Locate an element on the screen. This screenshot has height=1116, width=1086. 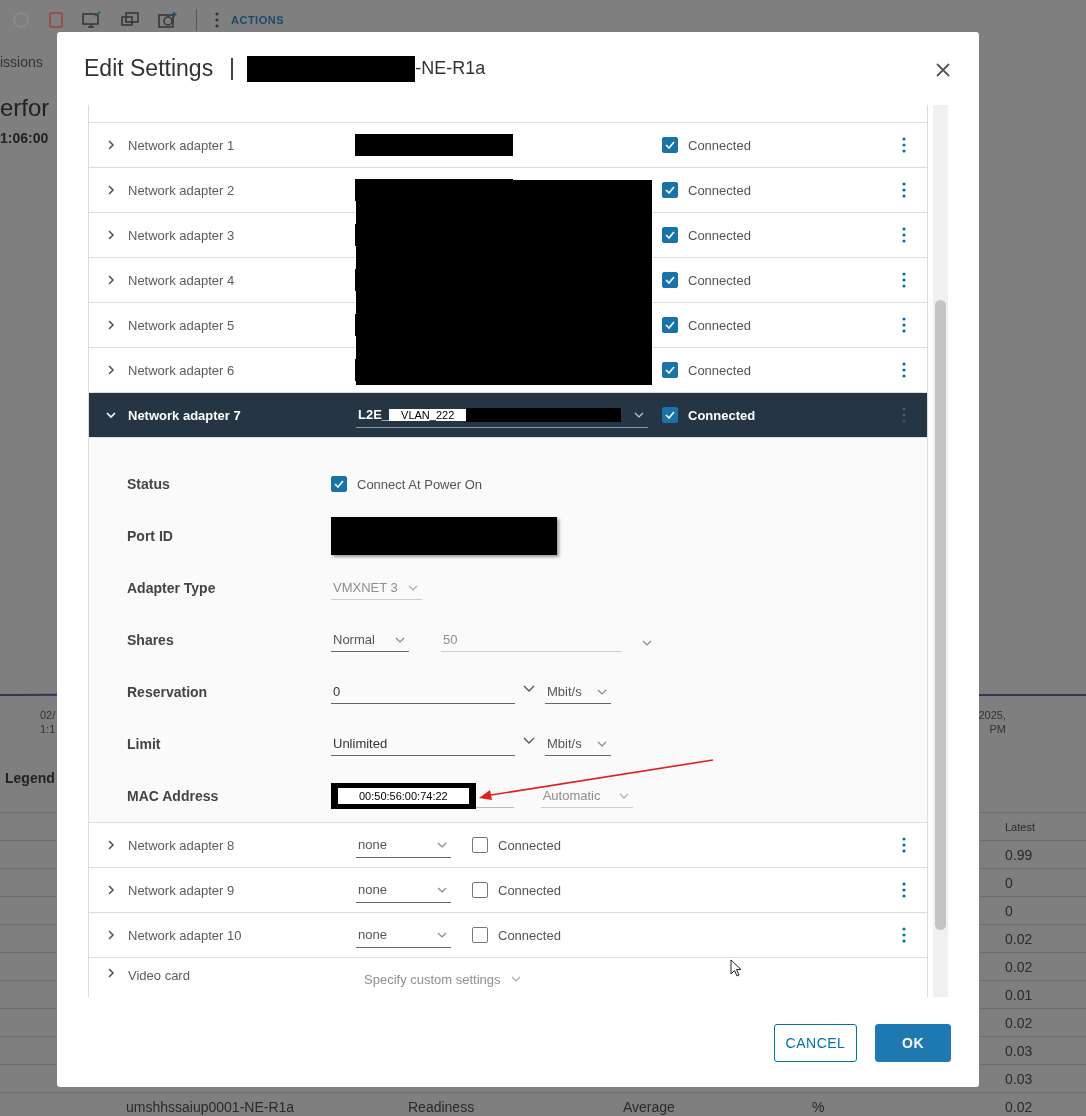
legend-title: Legend is located at coordinates (30, 778).